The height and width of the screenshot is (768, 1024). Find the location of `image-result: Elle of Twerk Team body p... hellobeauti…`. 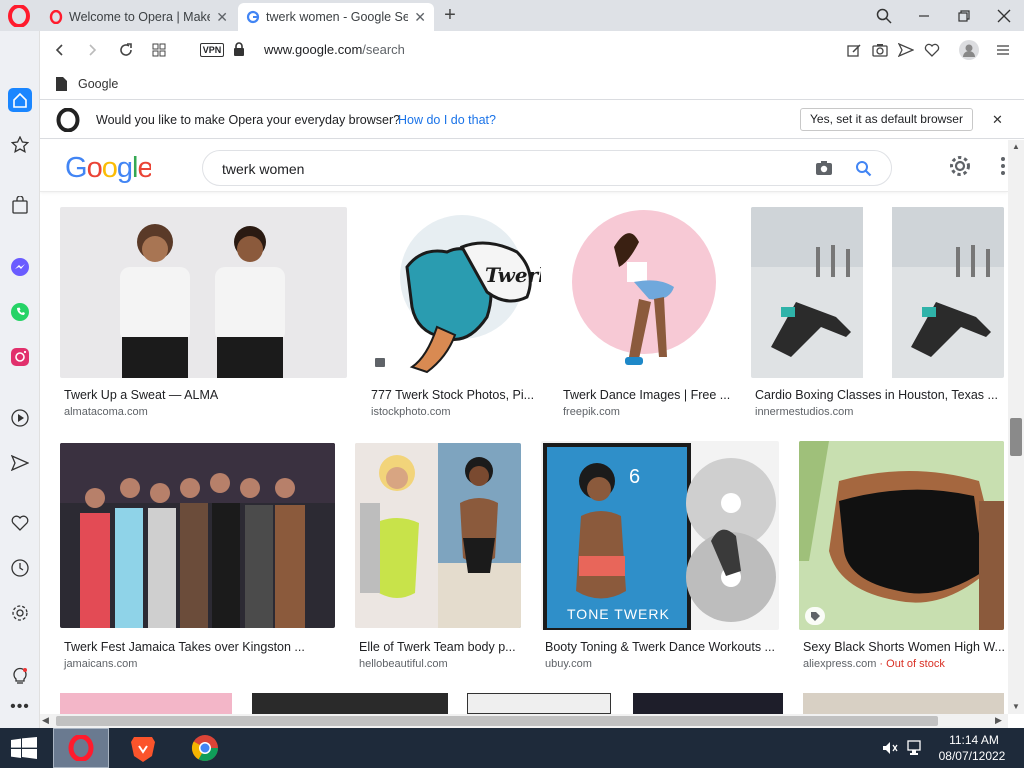

image-result: Elle of Twerk Team body p... hellobeauti… is located at coordinates (438, 560).